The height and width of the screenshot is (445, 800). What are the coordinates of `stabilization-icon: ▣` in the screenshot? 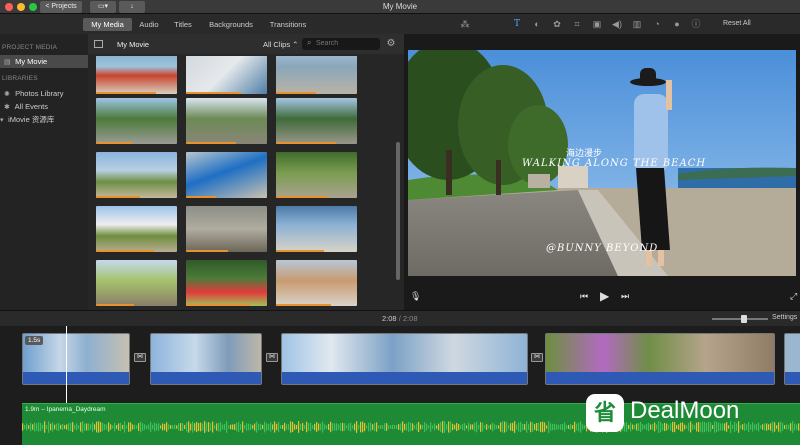 It's located at (597, 24).